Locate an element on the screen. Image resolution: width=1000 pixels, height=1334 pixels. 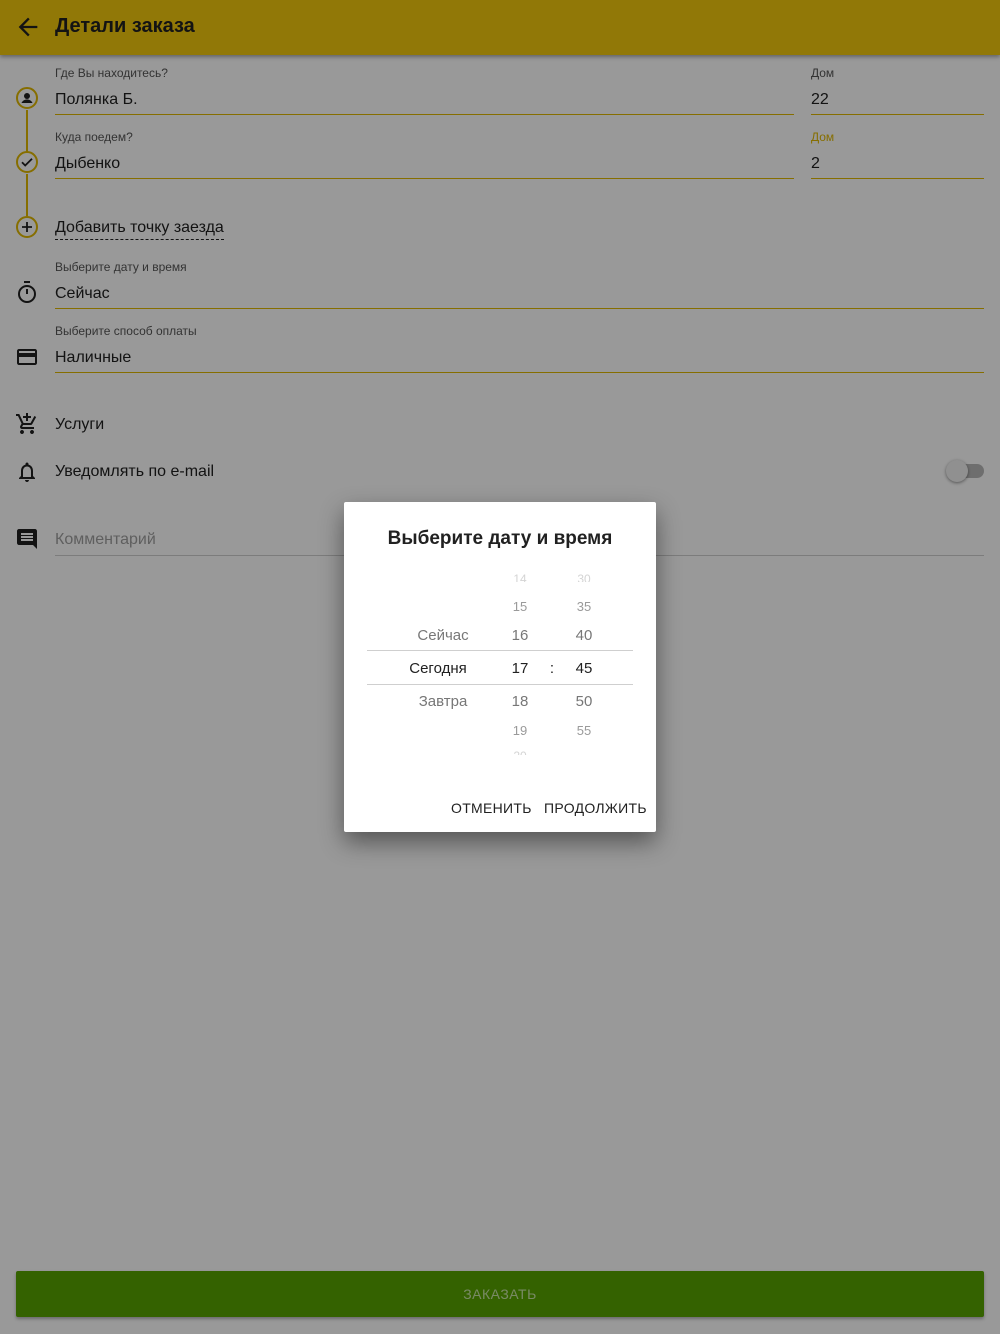
hour-option: 14 is located at coordinates (520, 577).